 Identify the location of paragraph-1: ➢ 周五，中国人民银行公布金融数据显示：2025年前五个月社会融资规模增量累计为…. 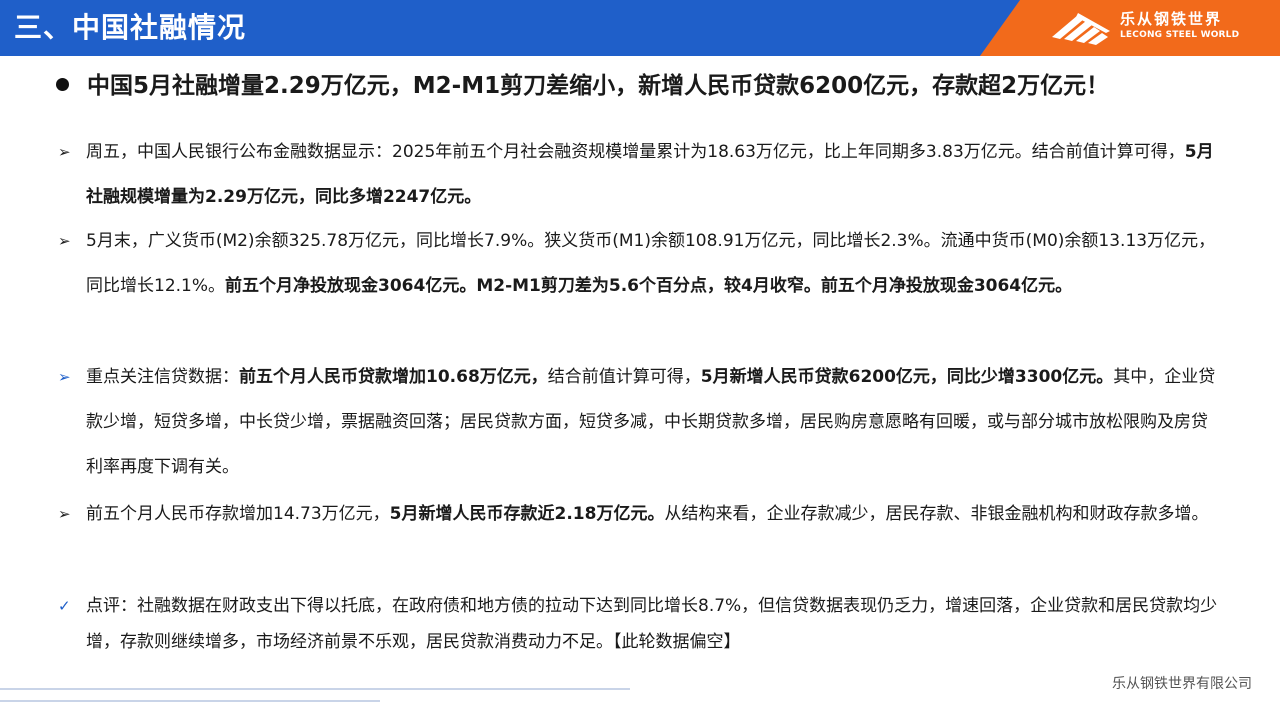
(638, 175).